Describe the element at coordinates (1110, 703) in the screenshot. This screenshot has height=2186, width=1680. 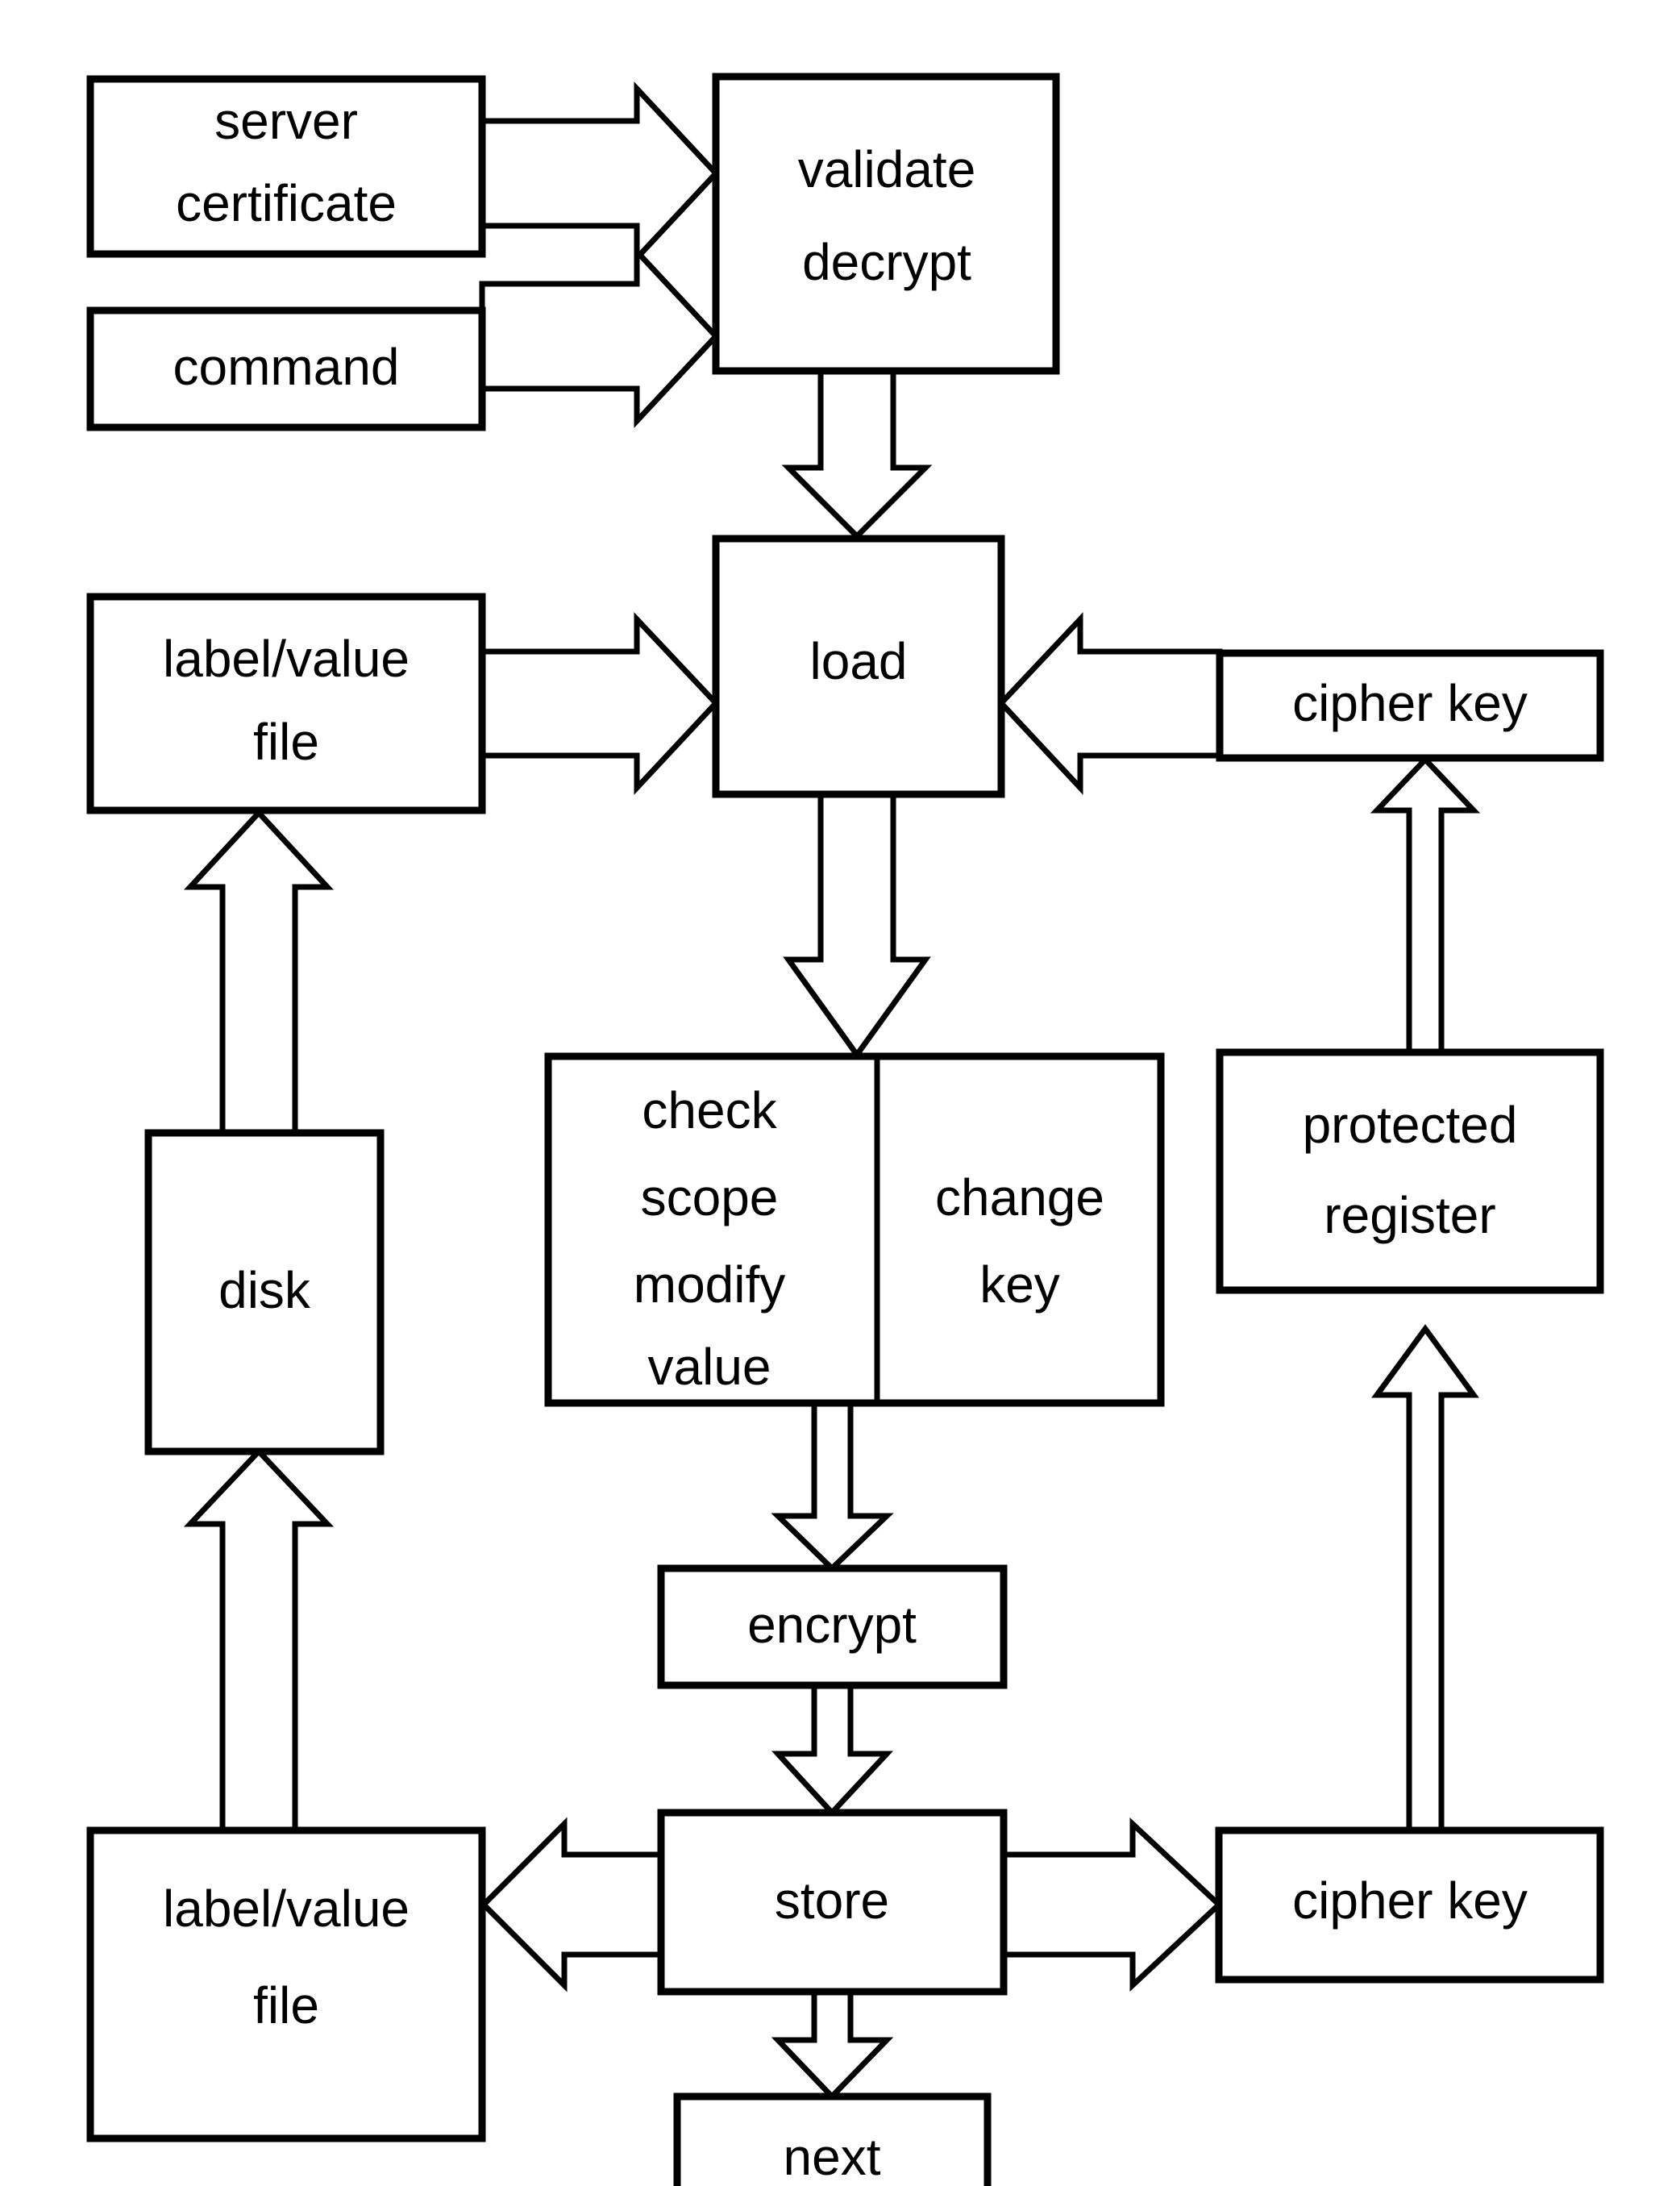
I see `edge-cipher-key-top-to-load` at that location.